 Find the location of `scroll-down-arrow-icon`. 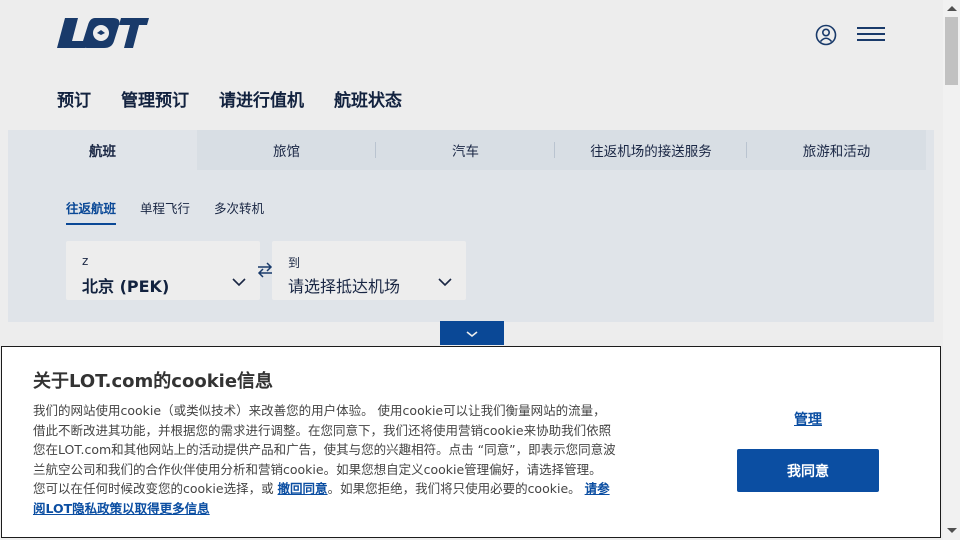

scroll-down-arrow-icon is located at coordinates (952, 530).